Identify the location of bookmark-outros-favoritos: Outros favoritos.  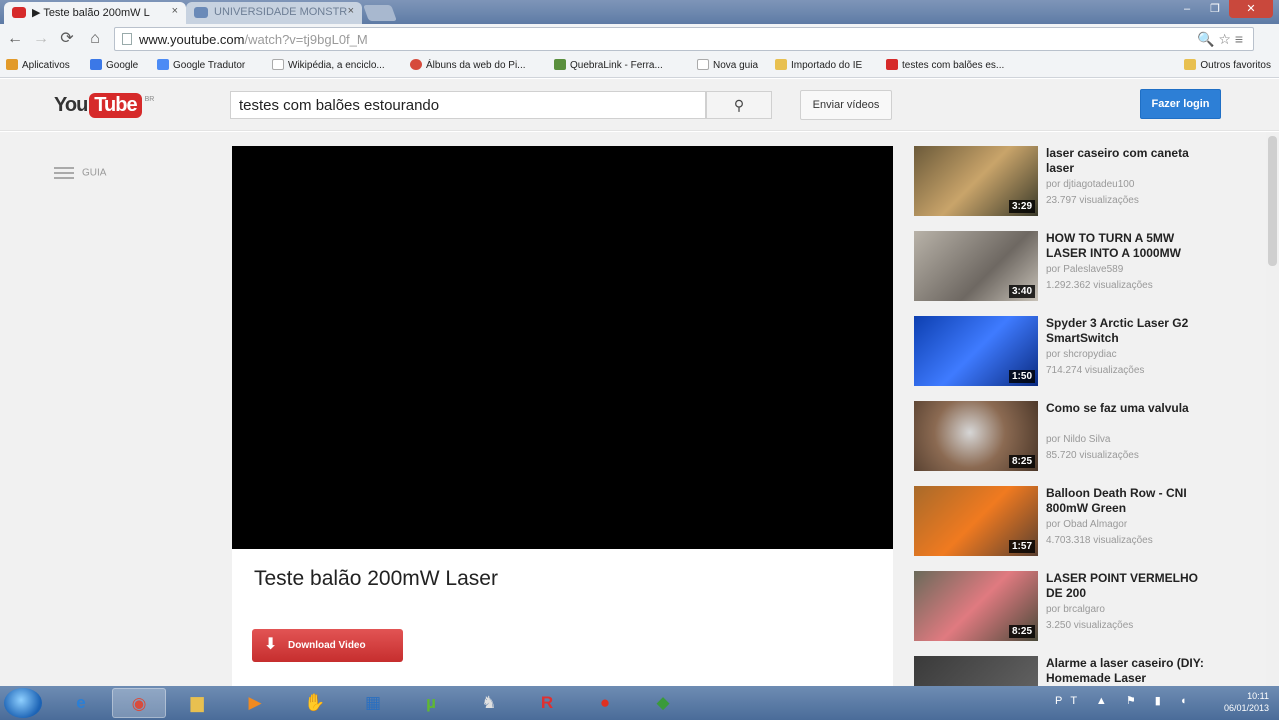
(1227, 65).